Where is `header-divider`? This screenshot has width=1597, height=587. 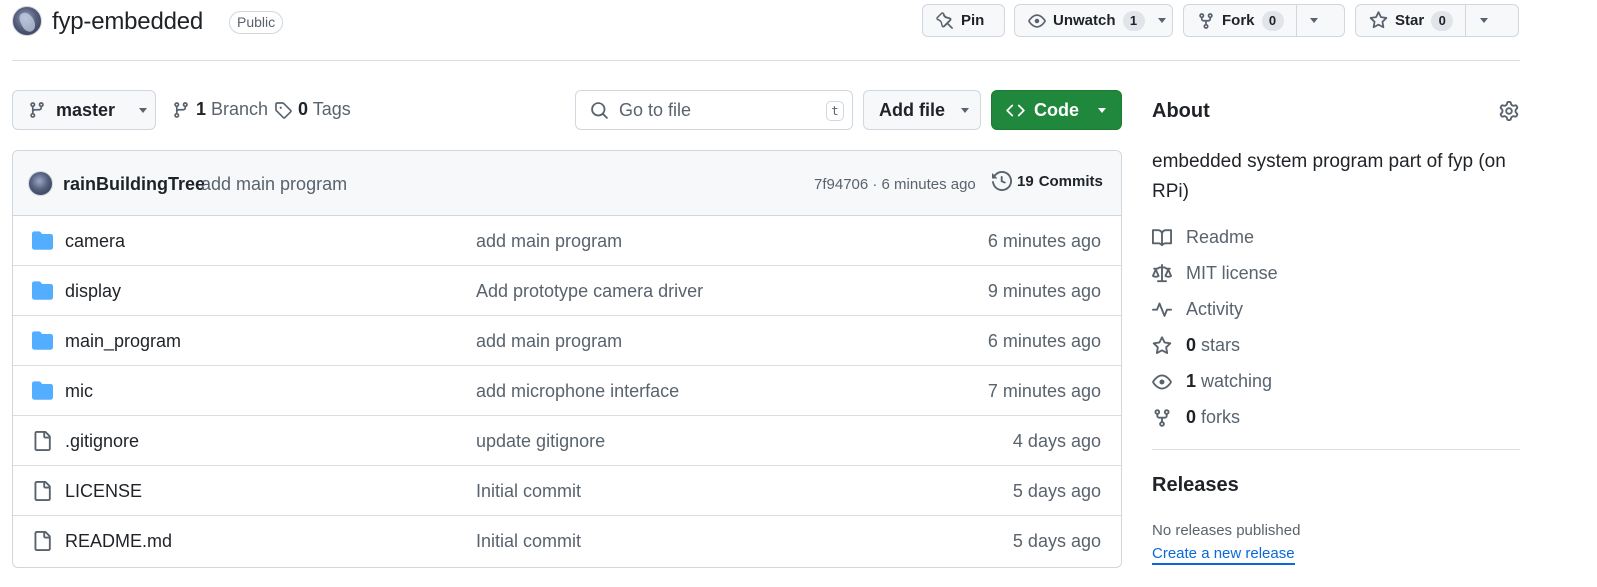
header-divider is located at coordinates (766, 60).